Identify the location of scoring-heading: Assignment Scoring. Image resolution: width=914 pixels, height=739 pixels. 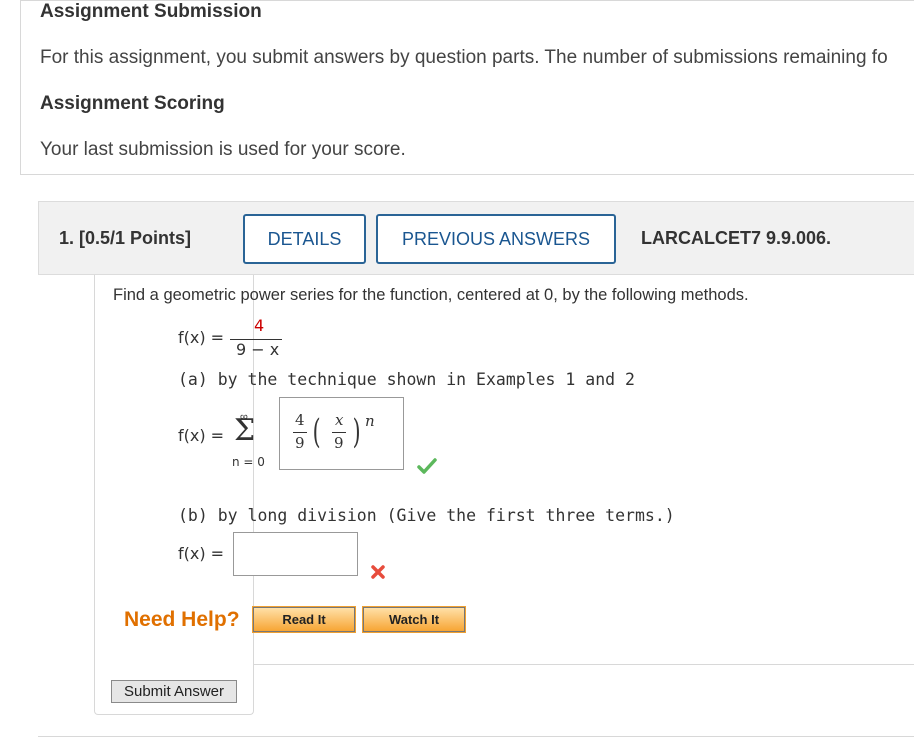
(132, 103).